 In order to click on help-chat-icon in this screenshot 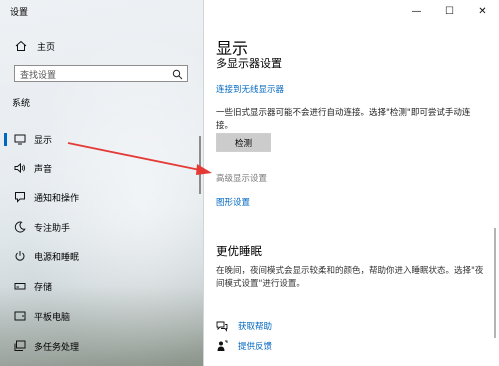, I will do `click(222, 326)`.